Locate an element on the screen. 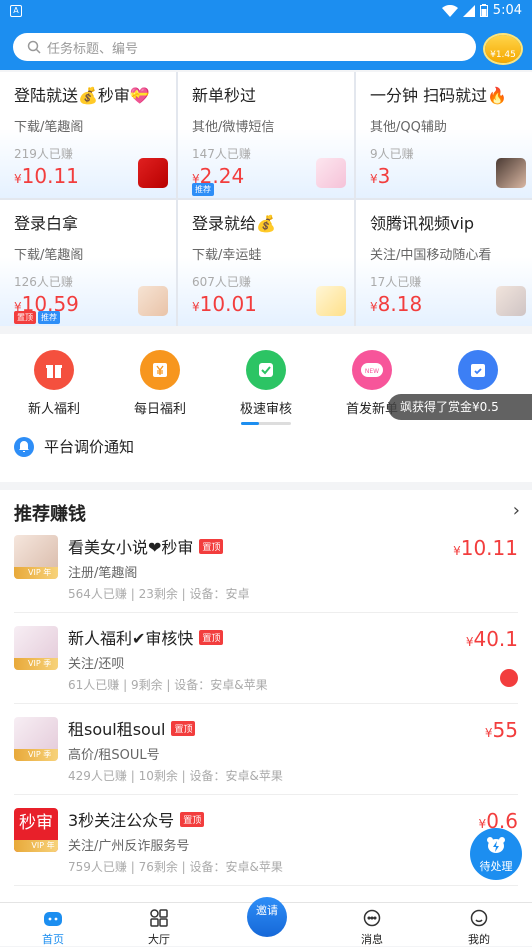 This screenshot has height=947, width=532. quick-entry-label: 极速审核 is located at coordinates (265, 409).